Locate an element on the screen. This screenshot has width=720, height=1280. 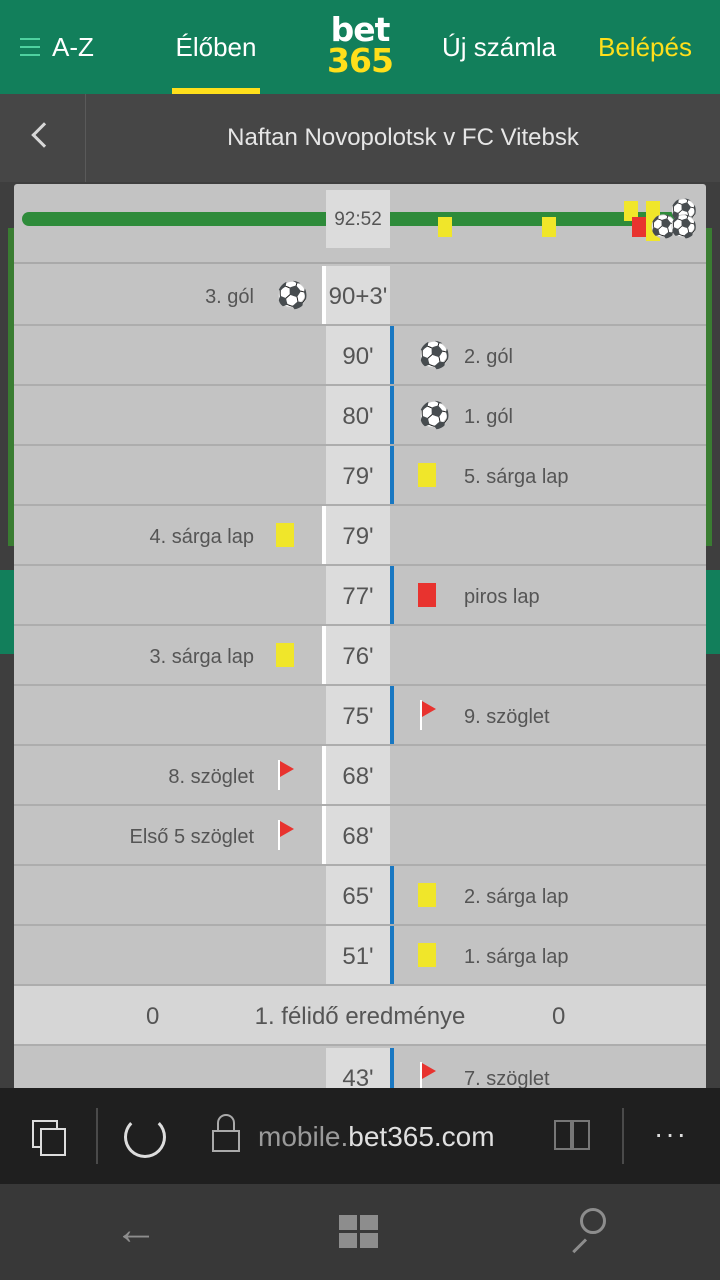
event-minute: 90+3' is located at coordinates (358, 295).